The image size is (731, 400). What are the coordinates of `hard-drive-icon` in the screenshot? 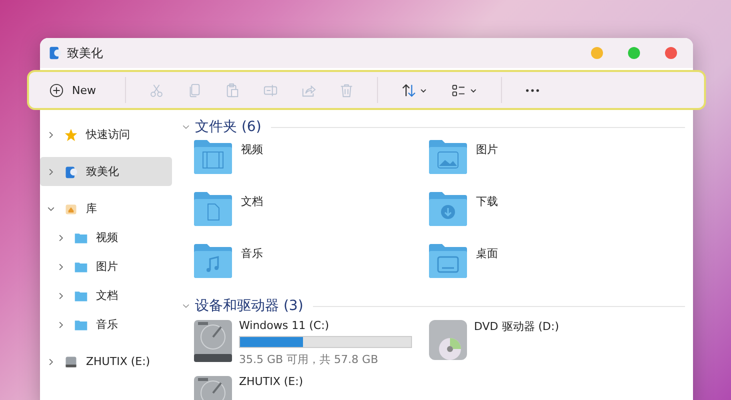 It's located at (213, 341).